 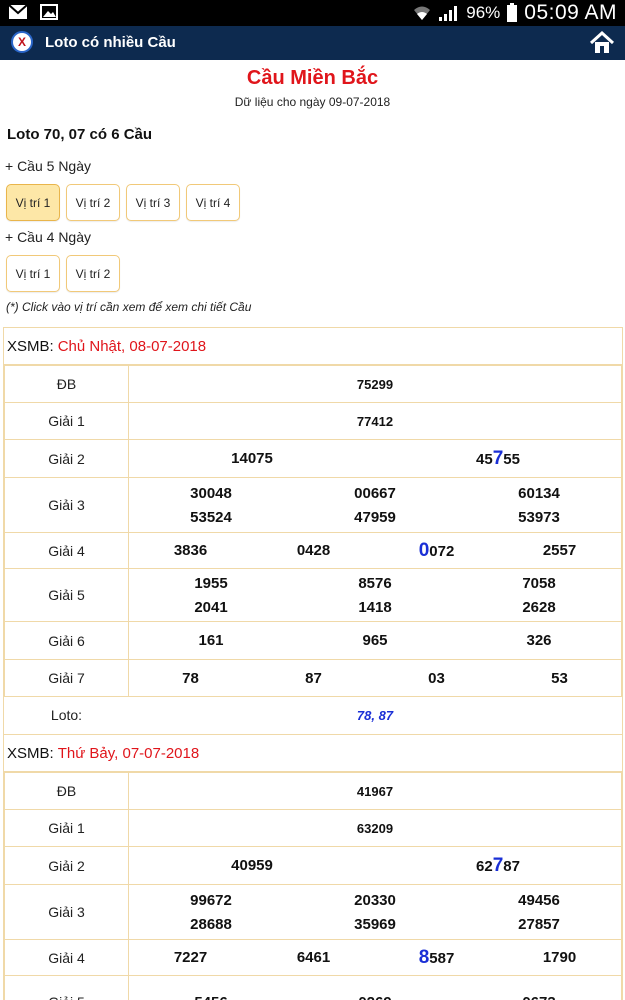 I want to click on prize-row-g2: Giải 2 14075 45755, so click(x=313, y=458).